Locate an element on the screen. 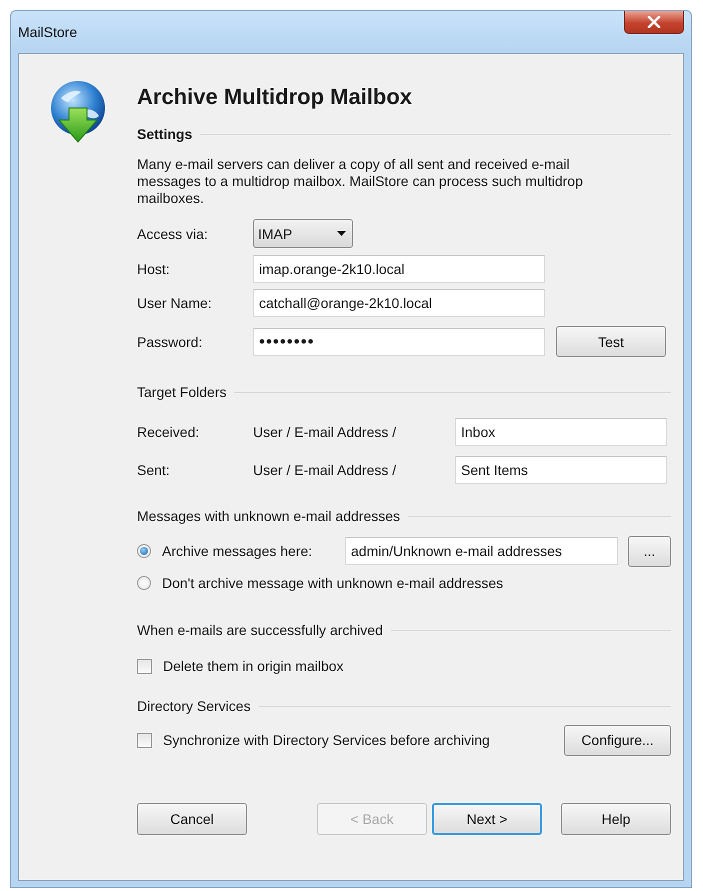  section-title: Directory Services is located at coordinates (194, 706).